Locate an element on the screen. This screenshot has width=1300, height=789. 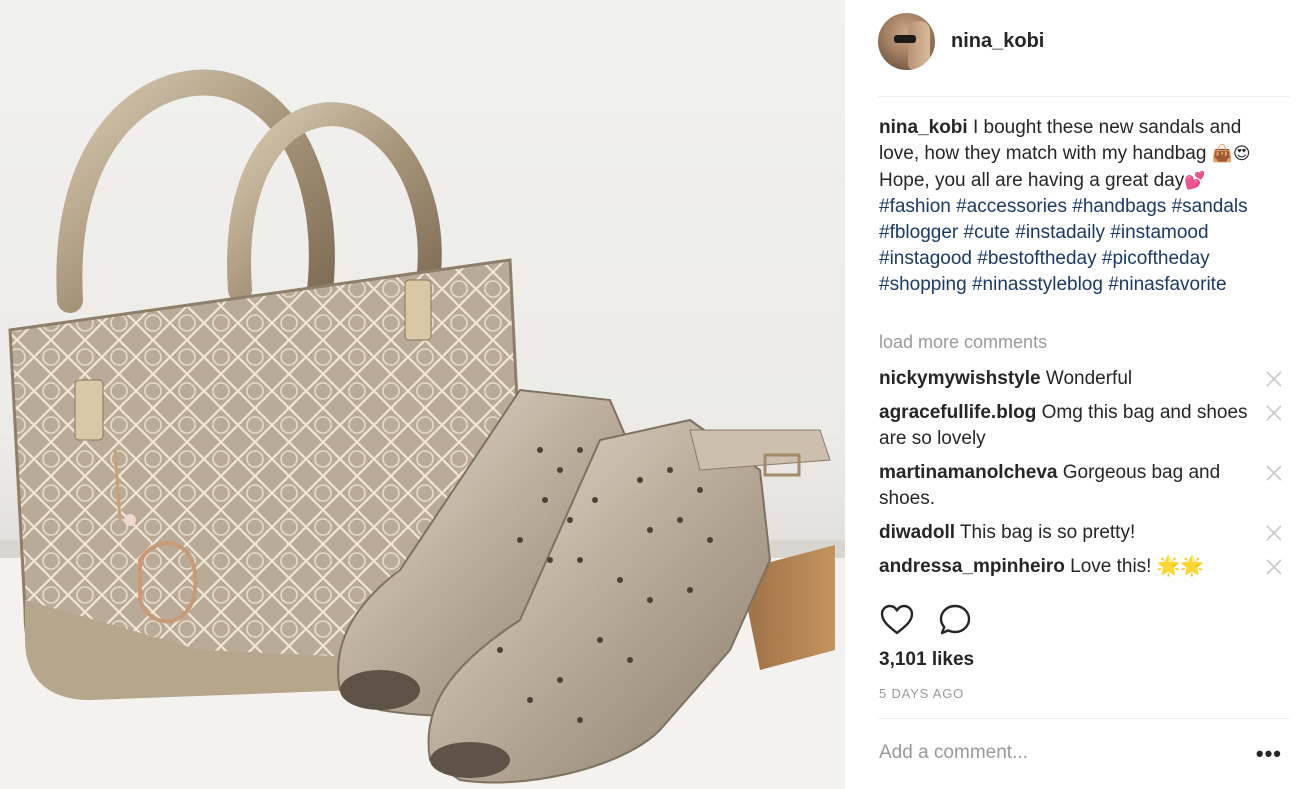
comment-divider is located at coordinates (1084, 718).